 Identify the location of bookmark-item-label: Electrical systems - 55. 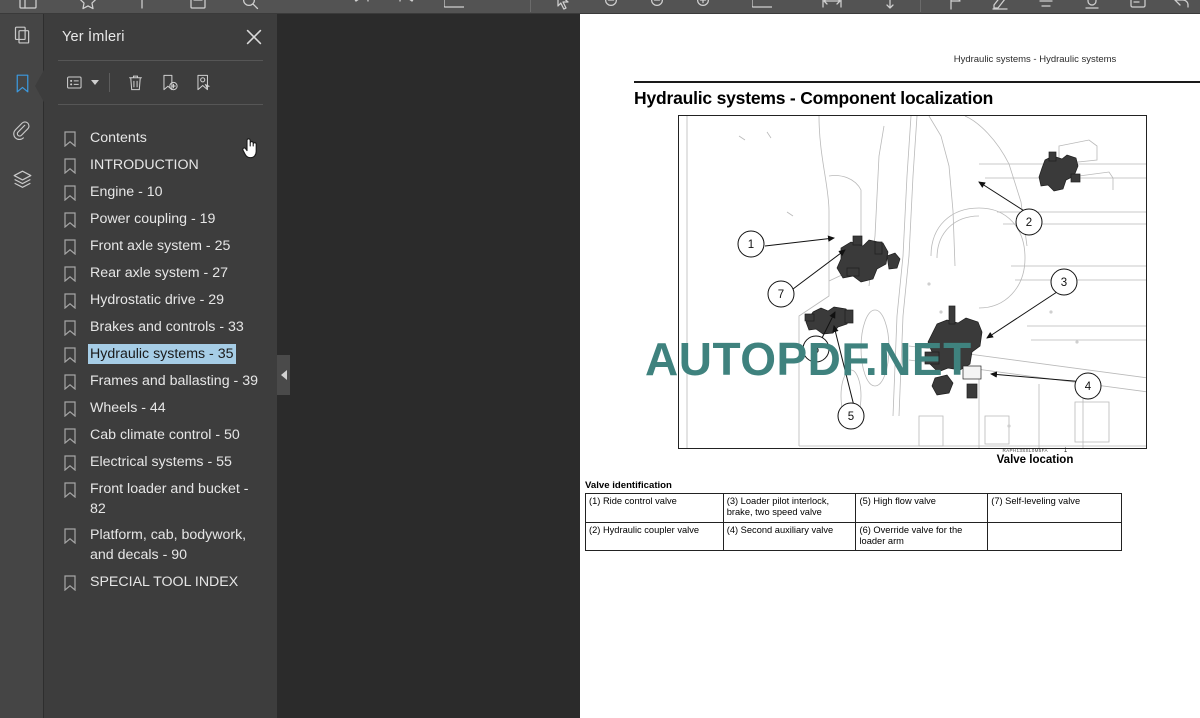
(161, 462).